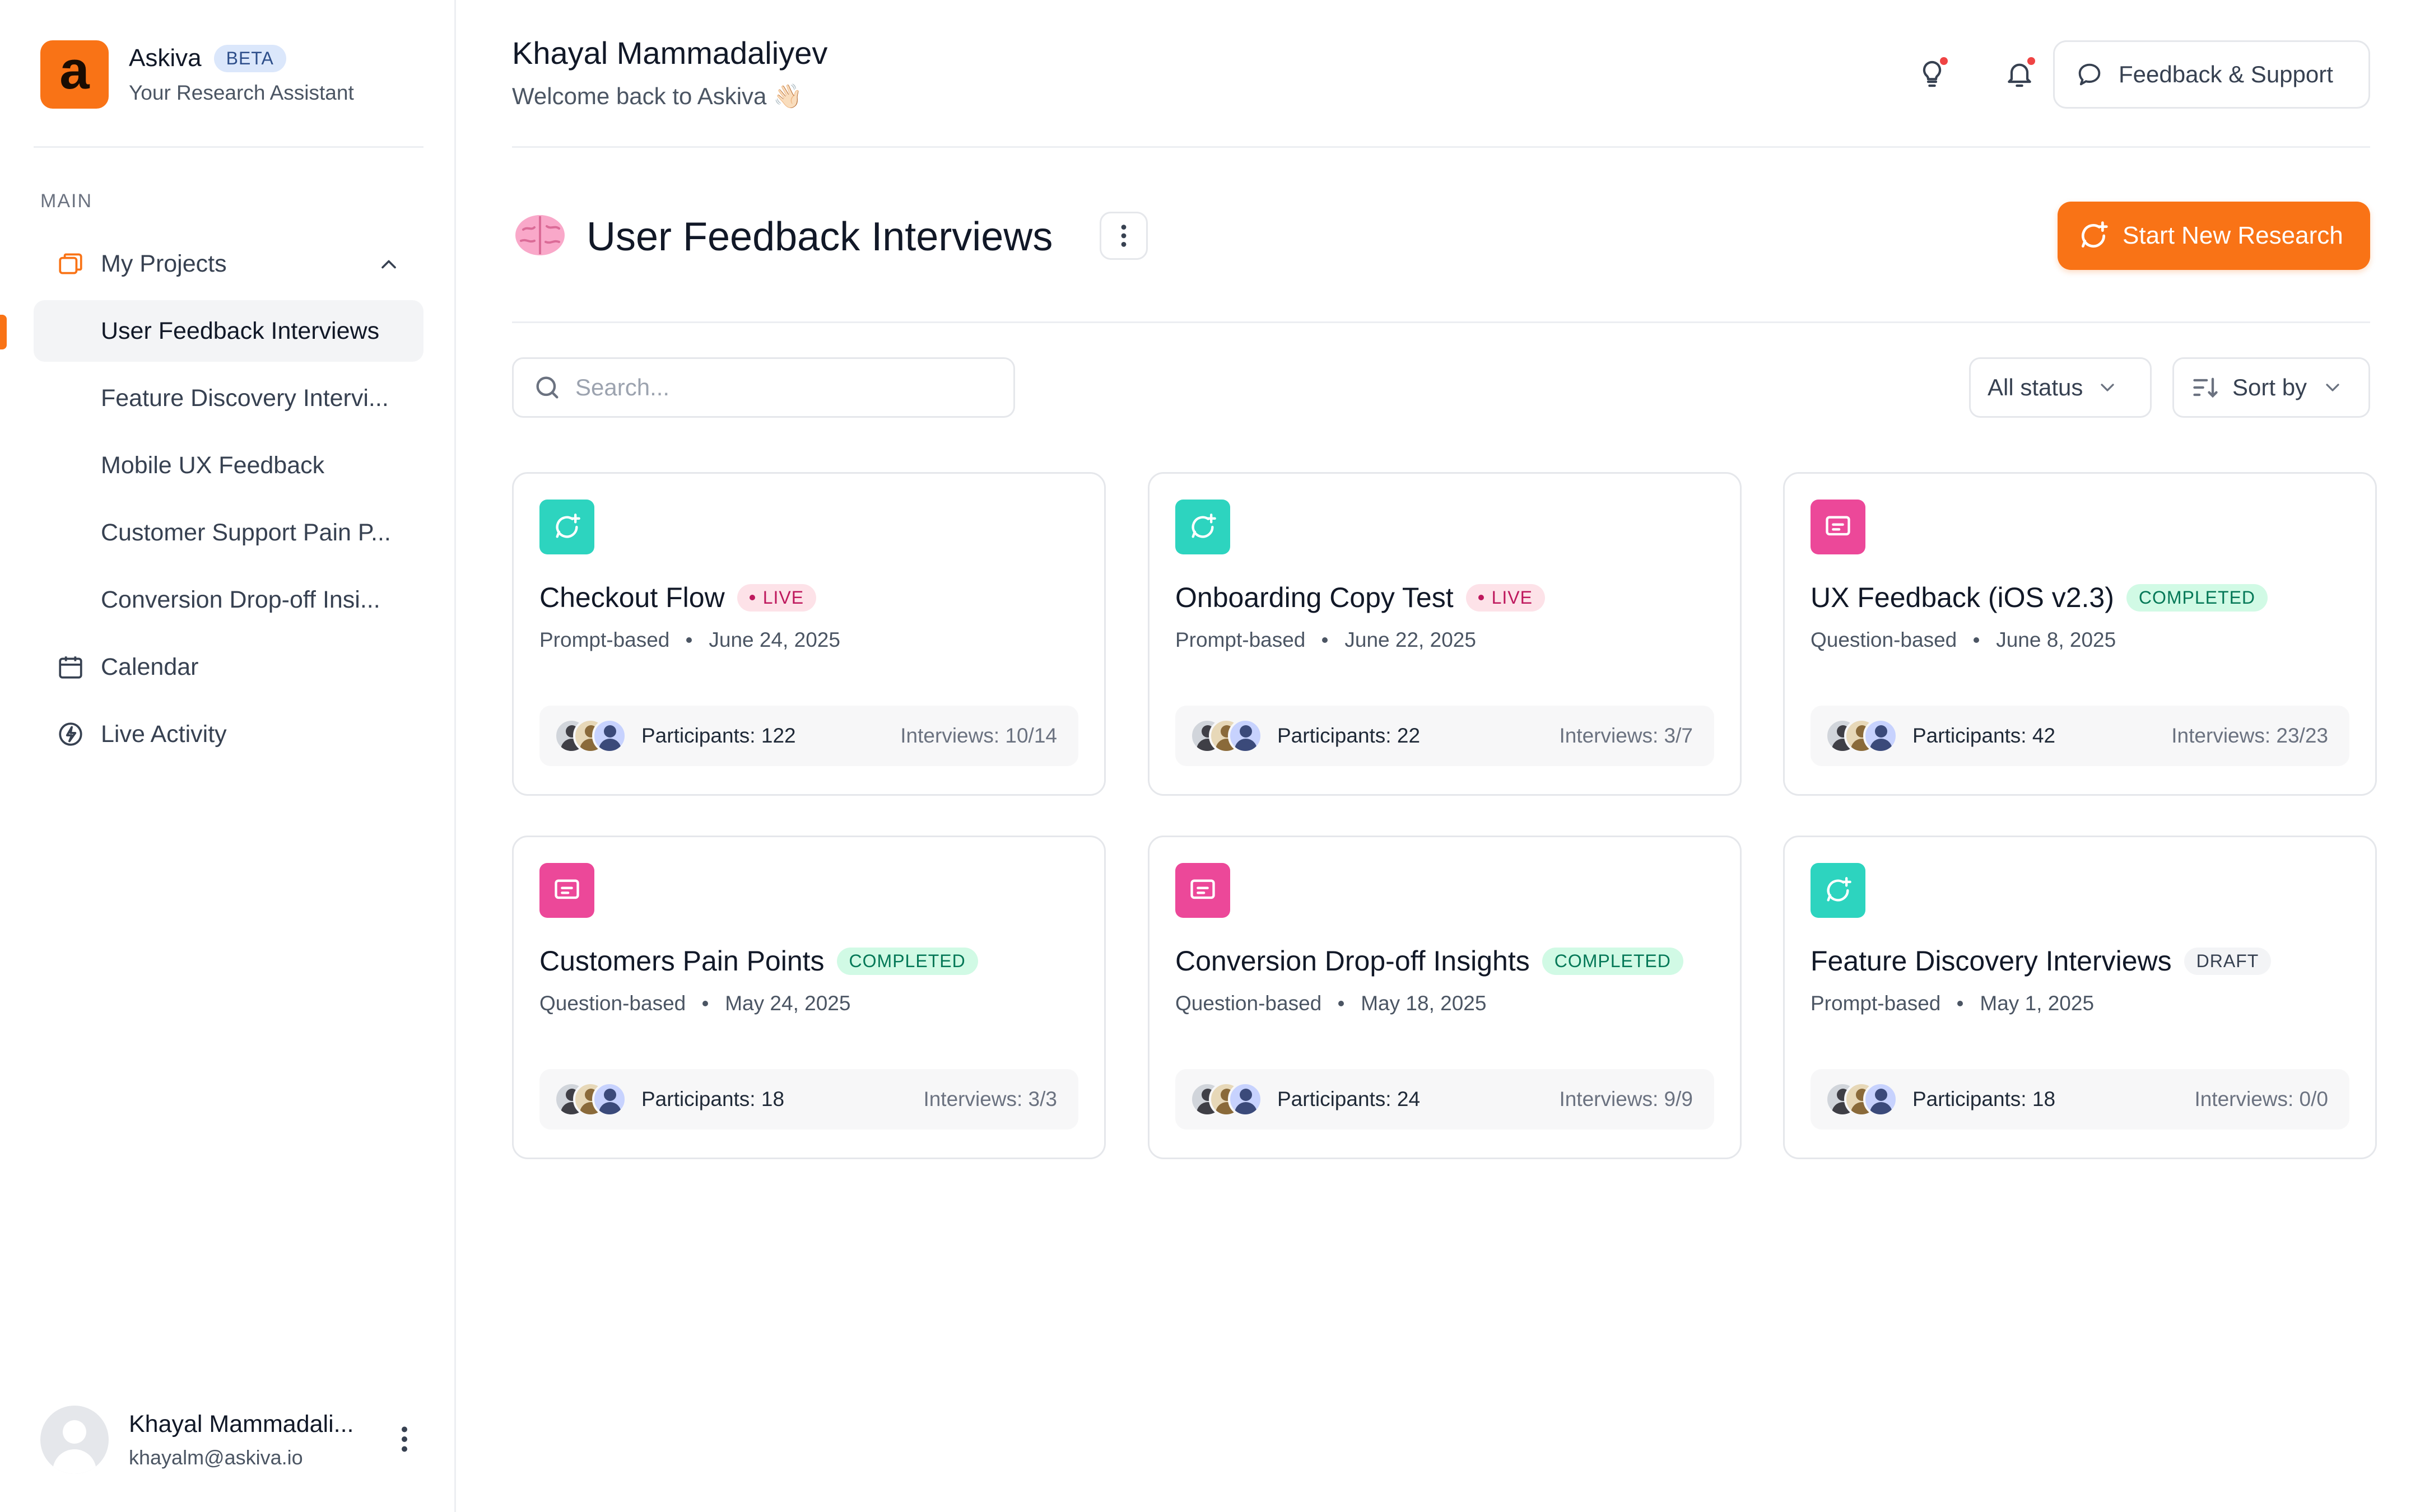 The image size is (2420, 1512). I want to click on sidebar-divider, so click(229, 147).